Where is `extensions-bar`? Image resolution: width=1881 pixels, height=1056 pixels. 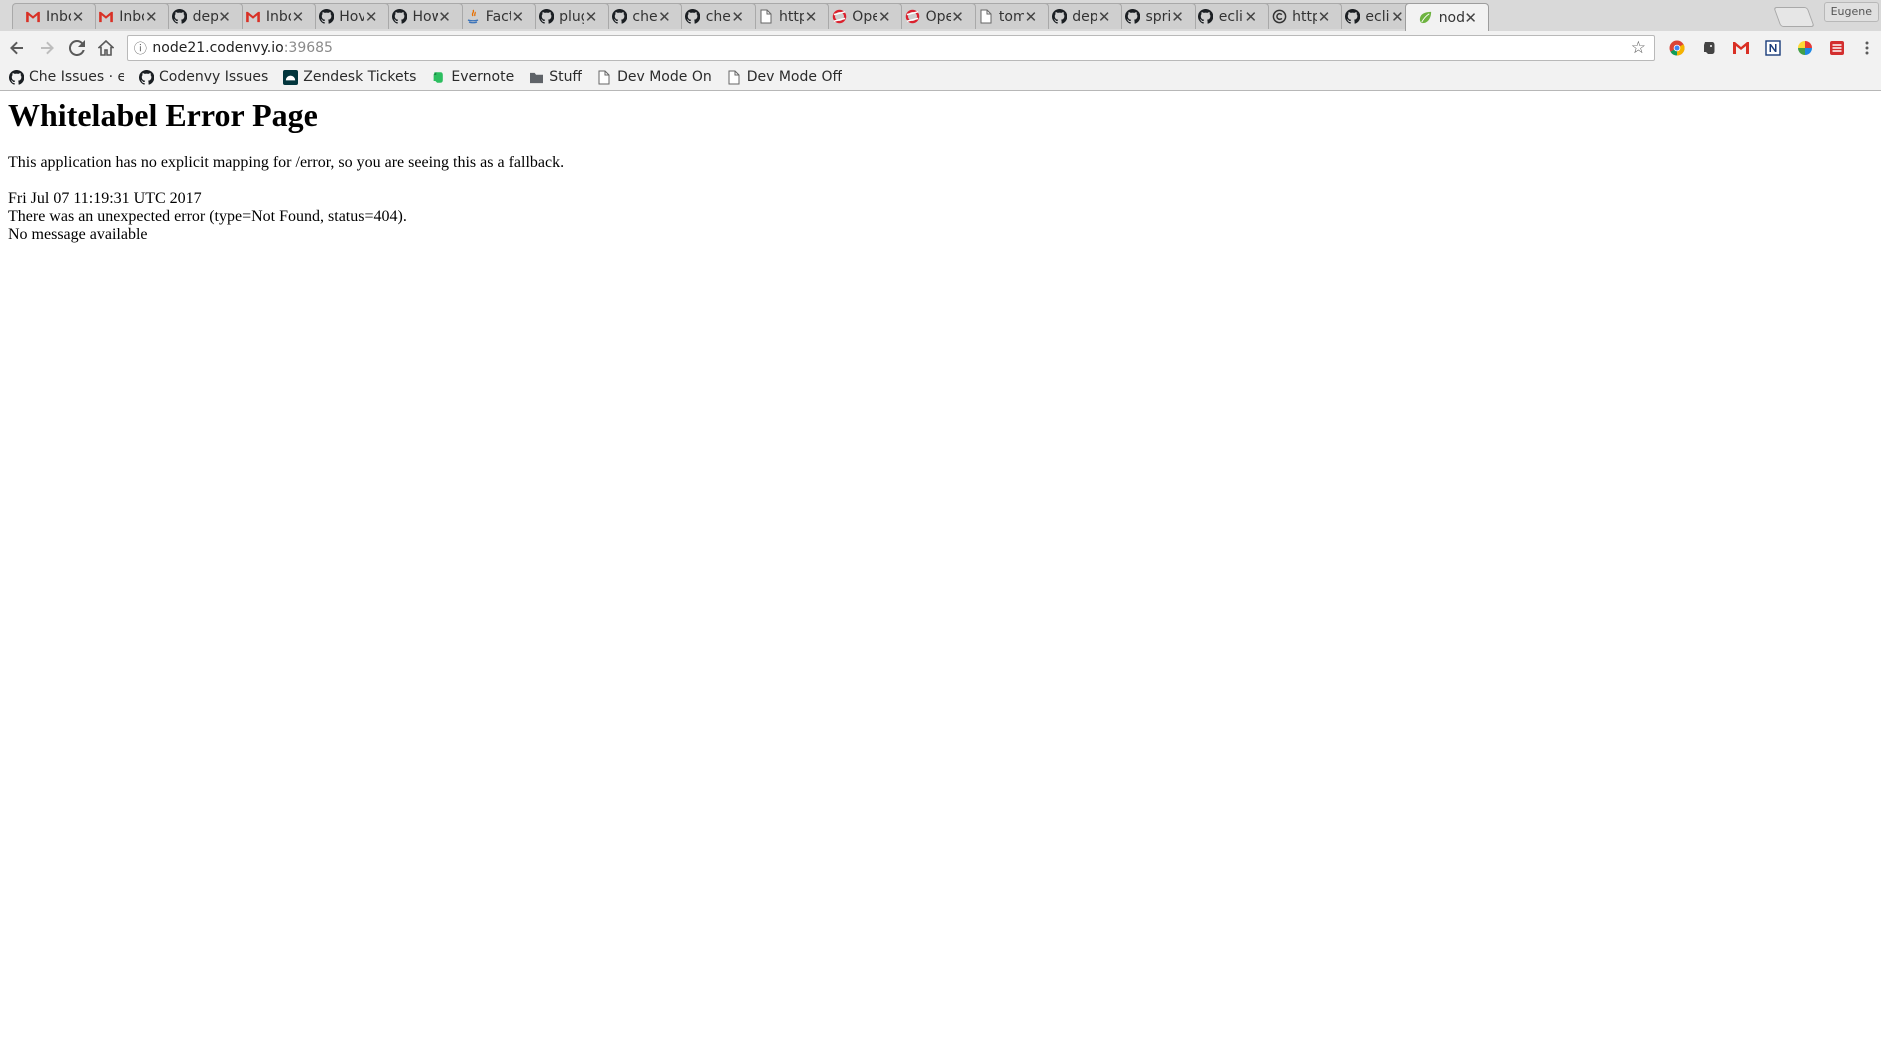 extensions-bar is located at coordinates (1771, 48).